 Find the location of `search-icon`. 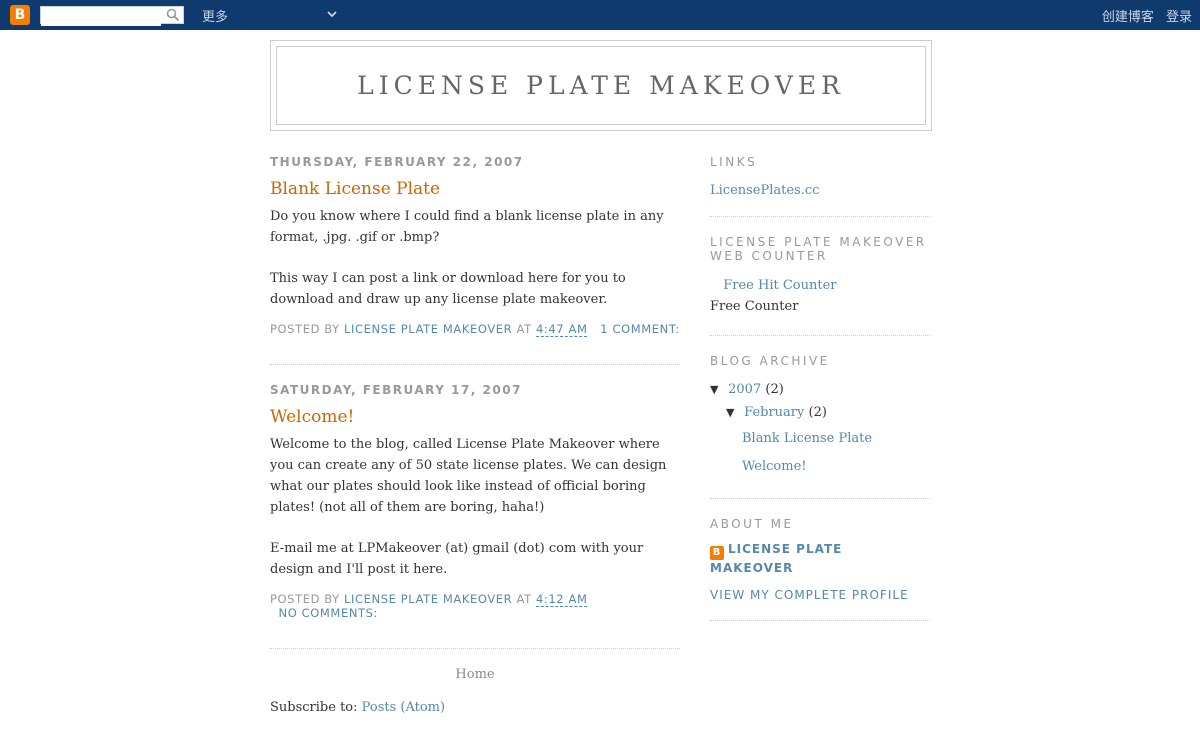

search-icon is located at coordinates (173, 15).